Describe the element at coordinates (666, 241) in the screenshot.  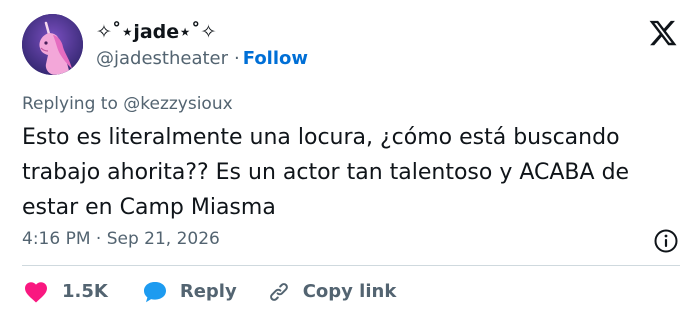
I see `info-icon` at that location.